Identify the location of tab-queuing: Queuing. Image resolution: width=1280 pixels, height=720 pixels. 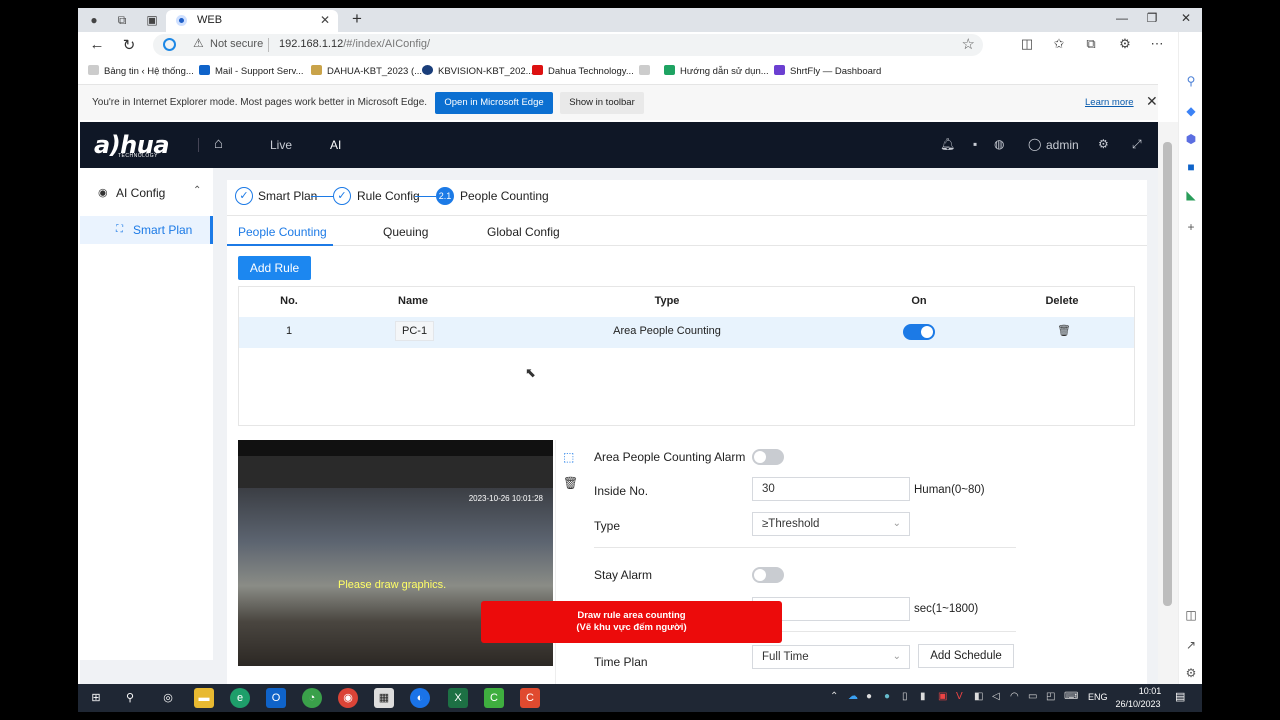
(405, 232).